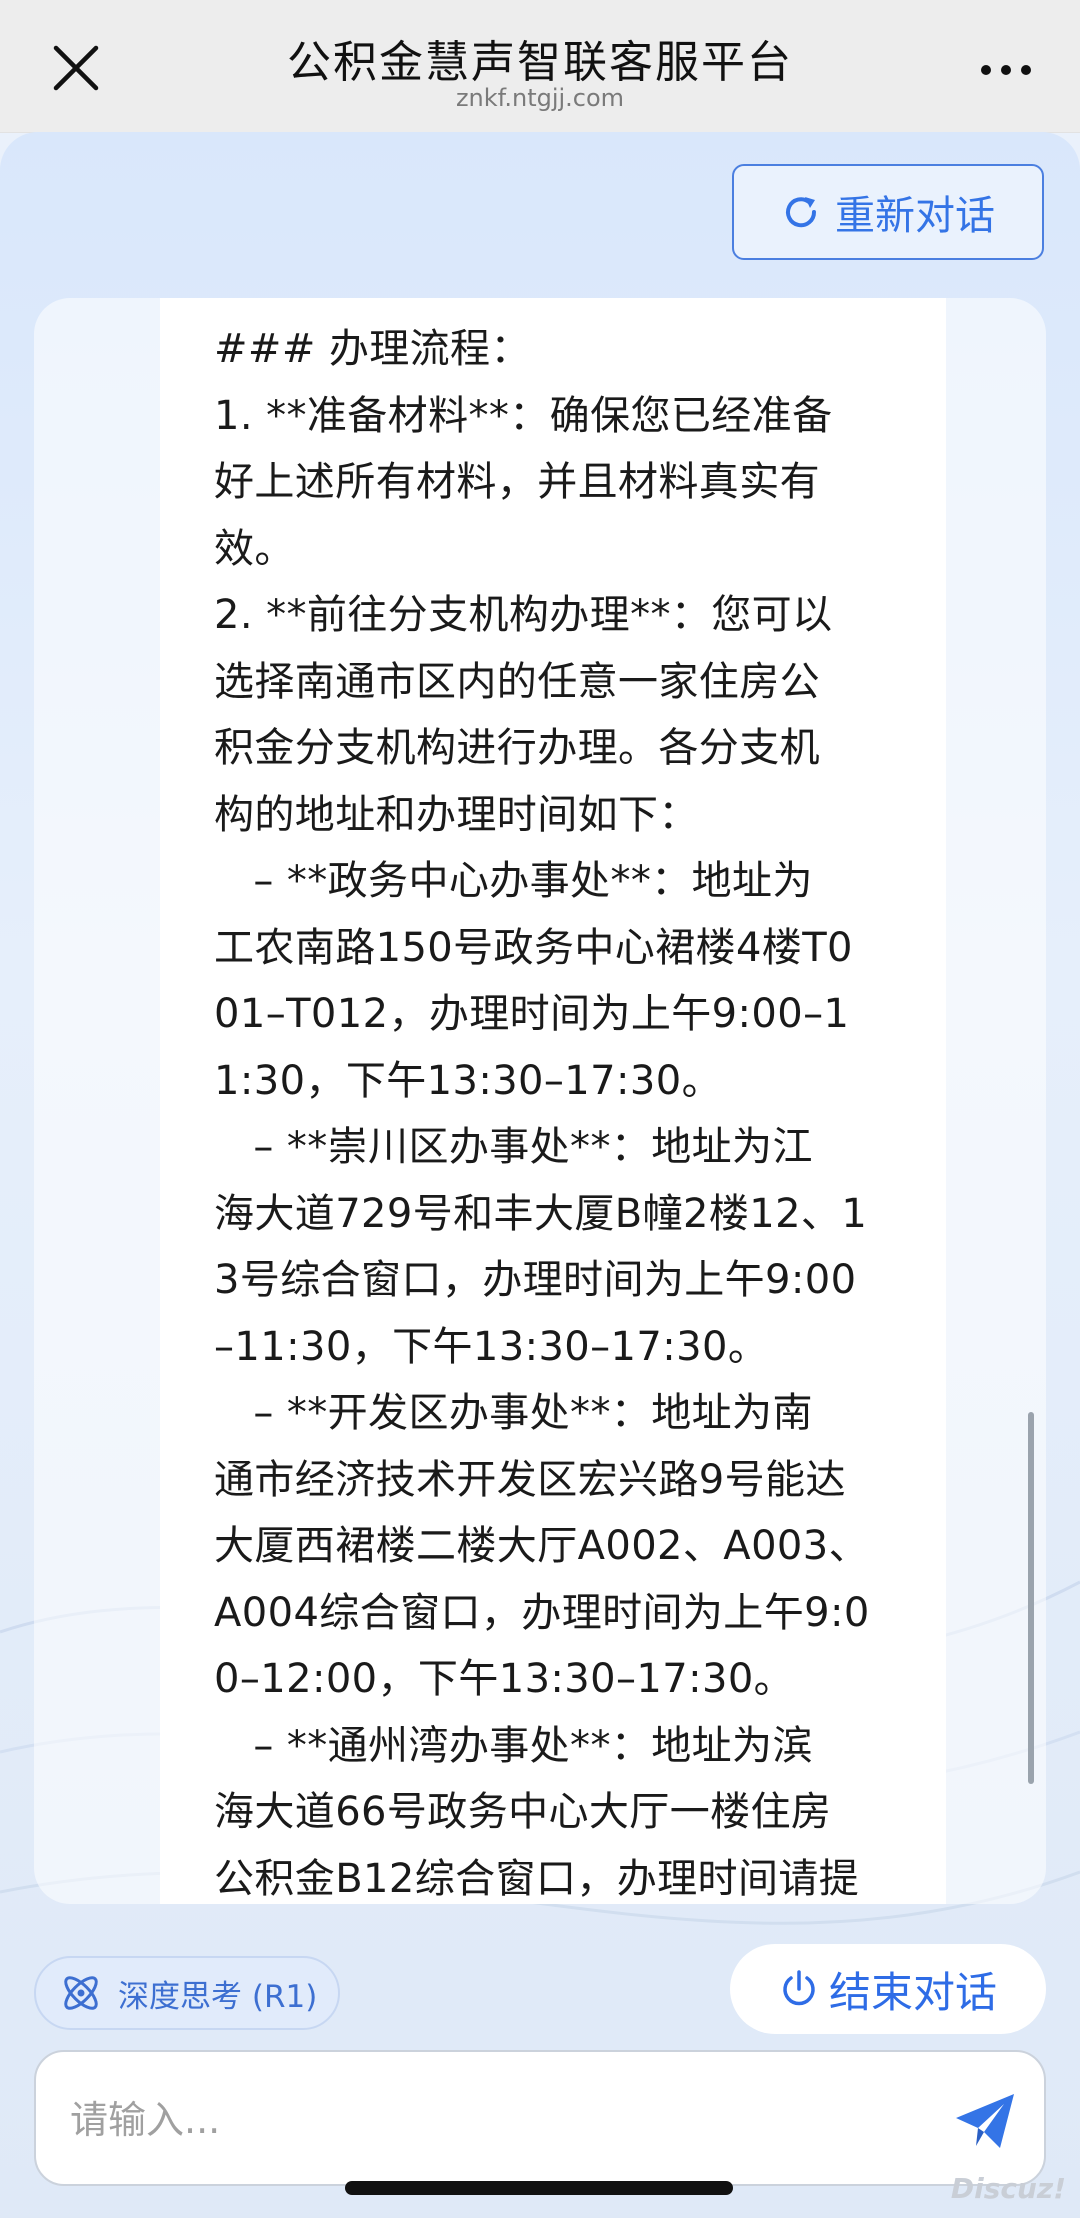 The height and width of the screenshot is (2218, 1080). I want to click on watermark-logo: Discuz!, so click(1008, 2188).